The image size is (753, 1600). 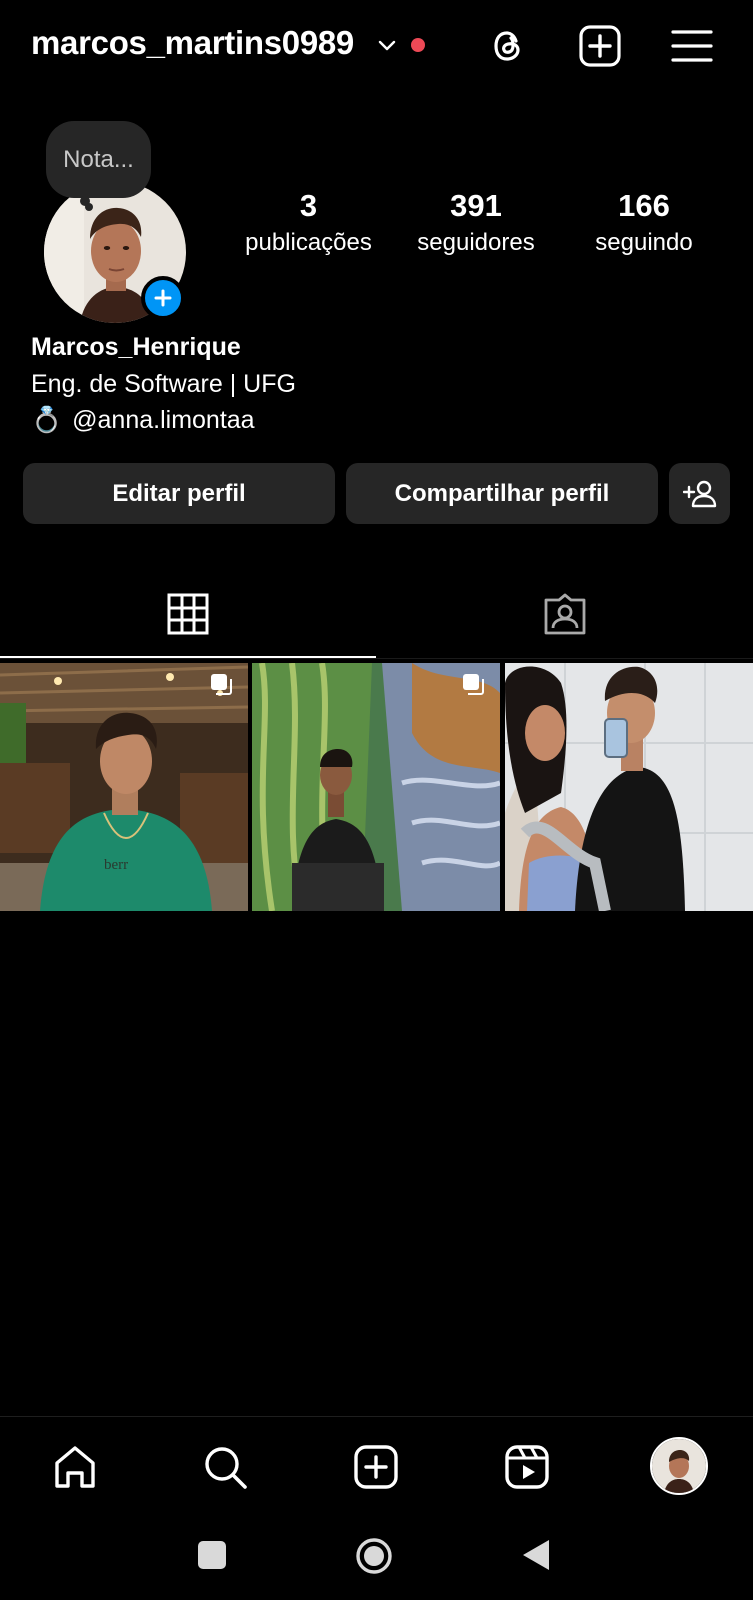 What do you see at coordinates (418, 45) in the screenshot?
I see `notification-dot` at bounding box center [418, 45].